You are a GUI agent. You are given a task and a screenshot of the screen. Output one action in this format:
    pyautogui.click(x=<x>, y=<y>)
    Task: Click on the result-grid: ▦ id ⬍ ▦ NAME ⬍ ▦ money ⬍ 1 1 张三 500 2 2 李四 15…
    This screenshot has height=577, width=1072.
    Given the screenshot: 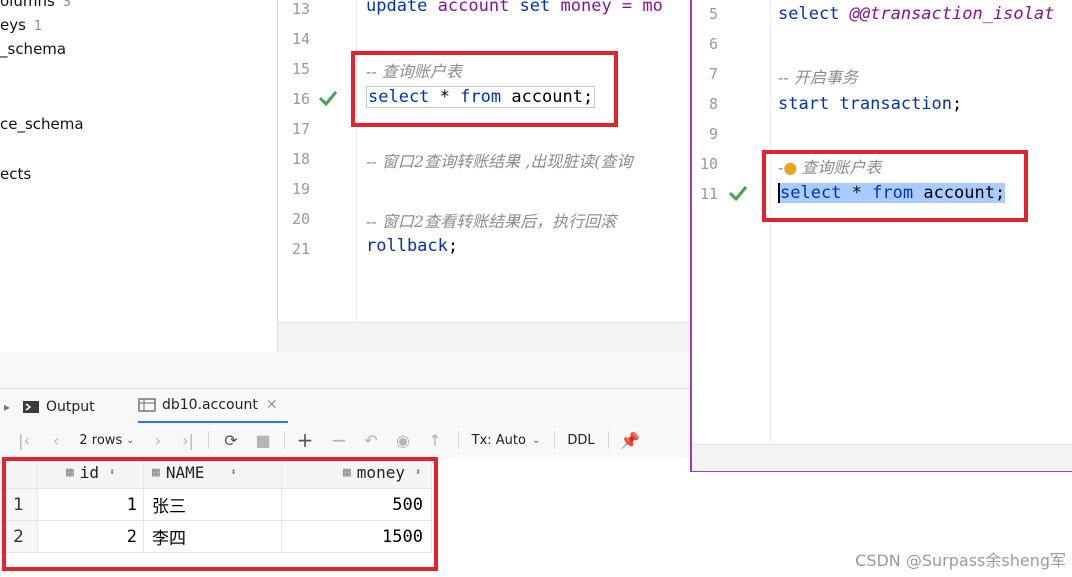 What is the action you would take?
    pyautogui.click(x=345, y=517)
    